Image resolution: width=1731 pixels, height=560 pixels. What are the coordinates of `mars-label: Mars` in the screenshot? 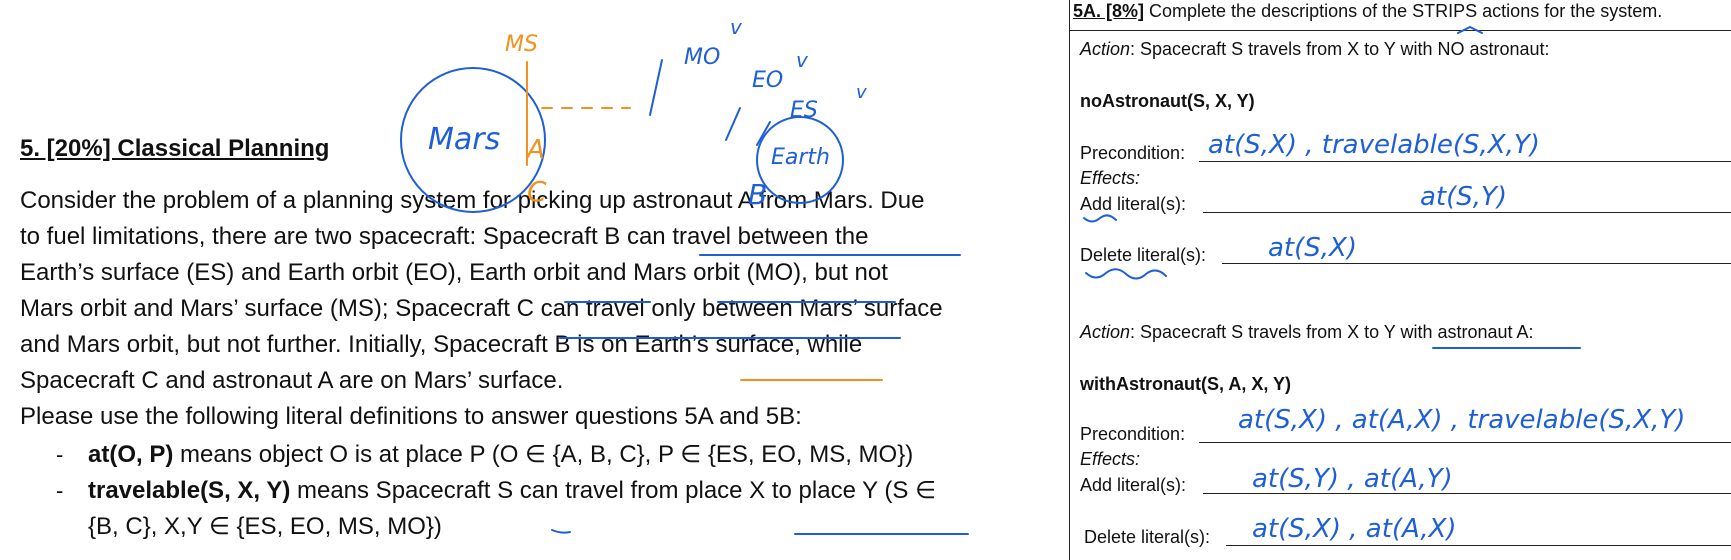 It's located at (464, 139).